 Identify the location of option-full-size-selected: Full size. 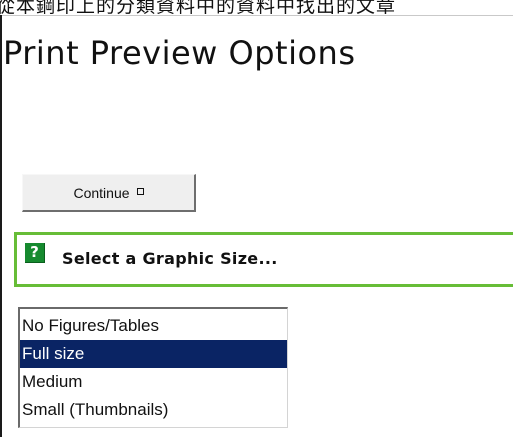
(153, 354).